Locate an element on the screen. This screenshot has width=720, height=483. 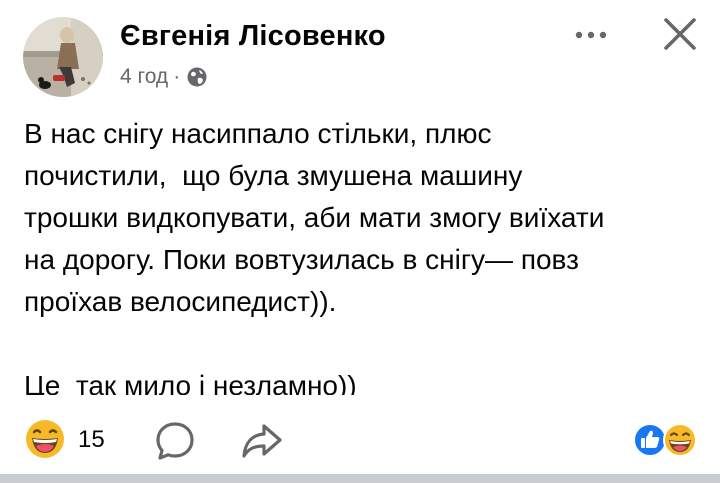
reaction-summary-icons is located at coordinates (665, 440).